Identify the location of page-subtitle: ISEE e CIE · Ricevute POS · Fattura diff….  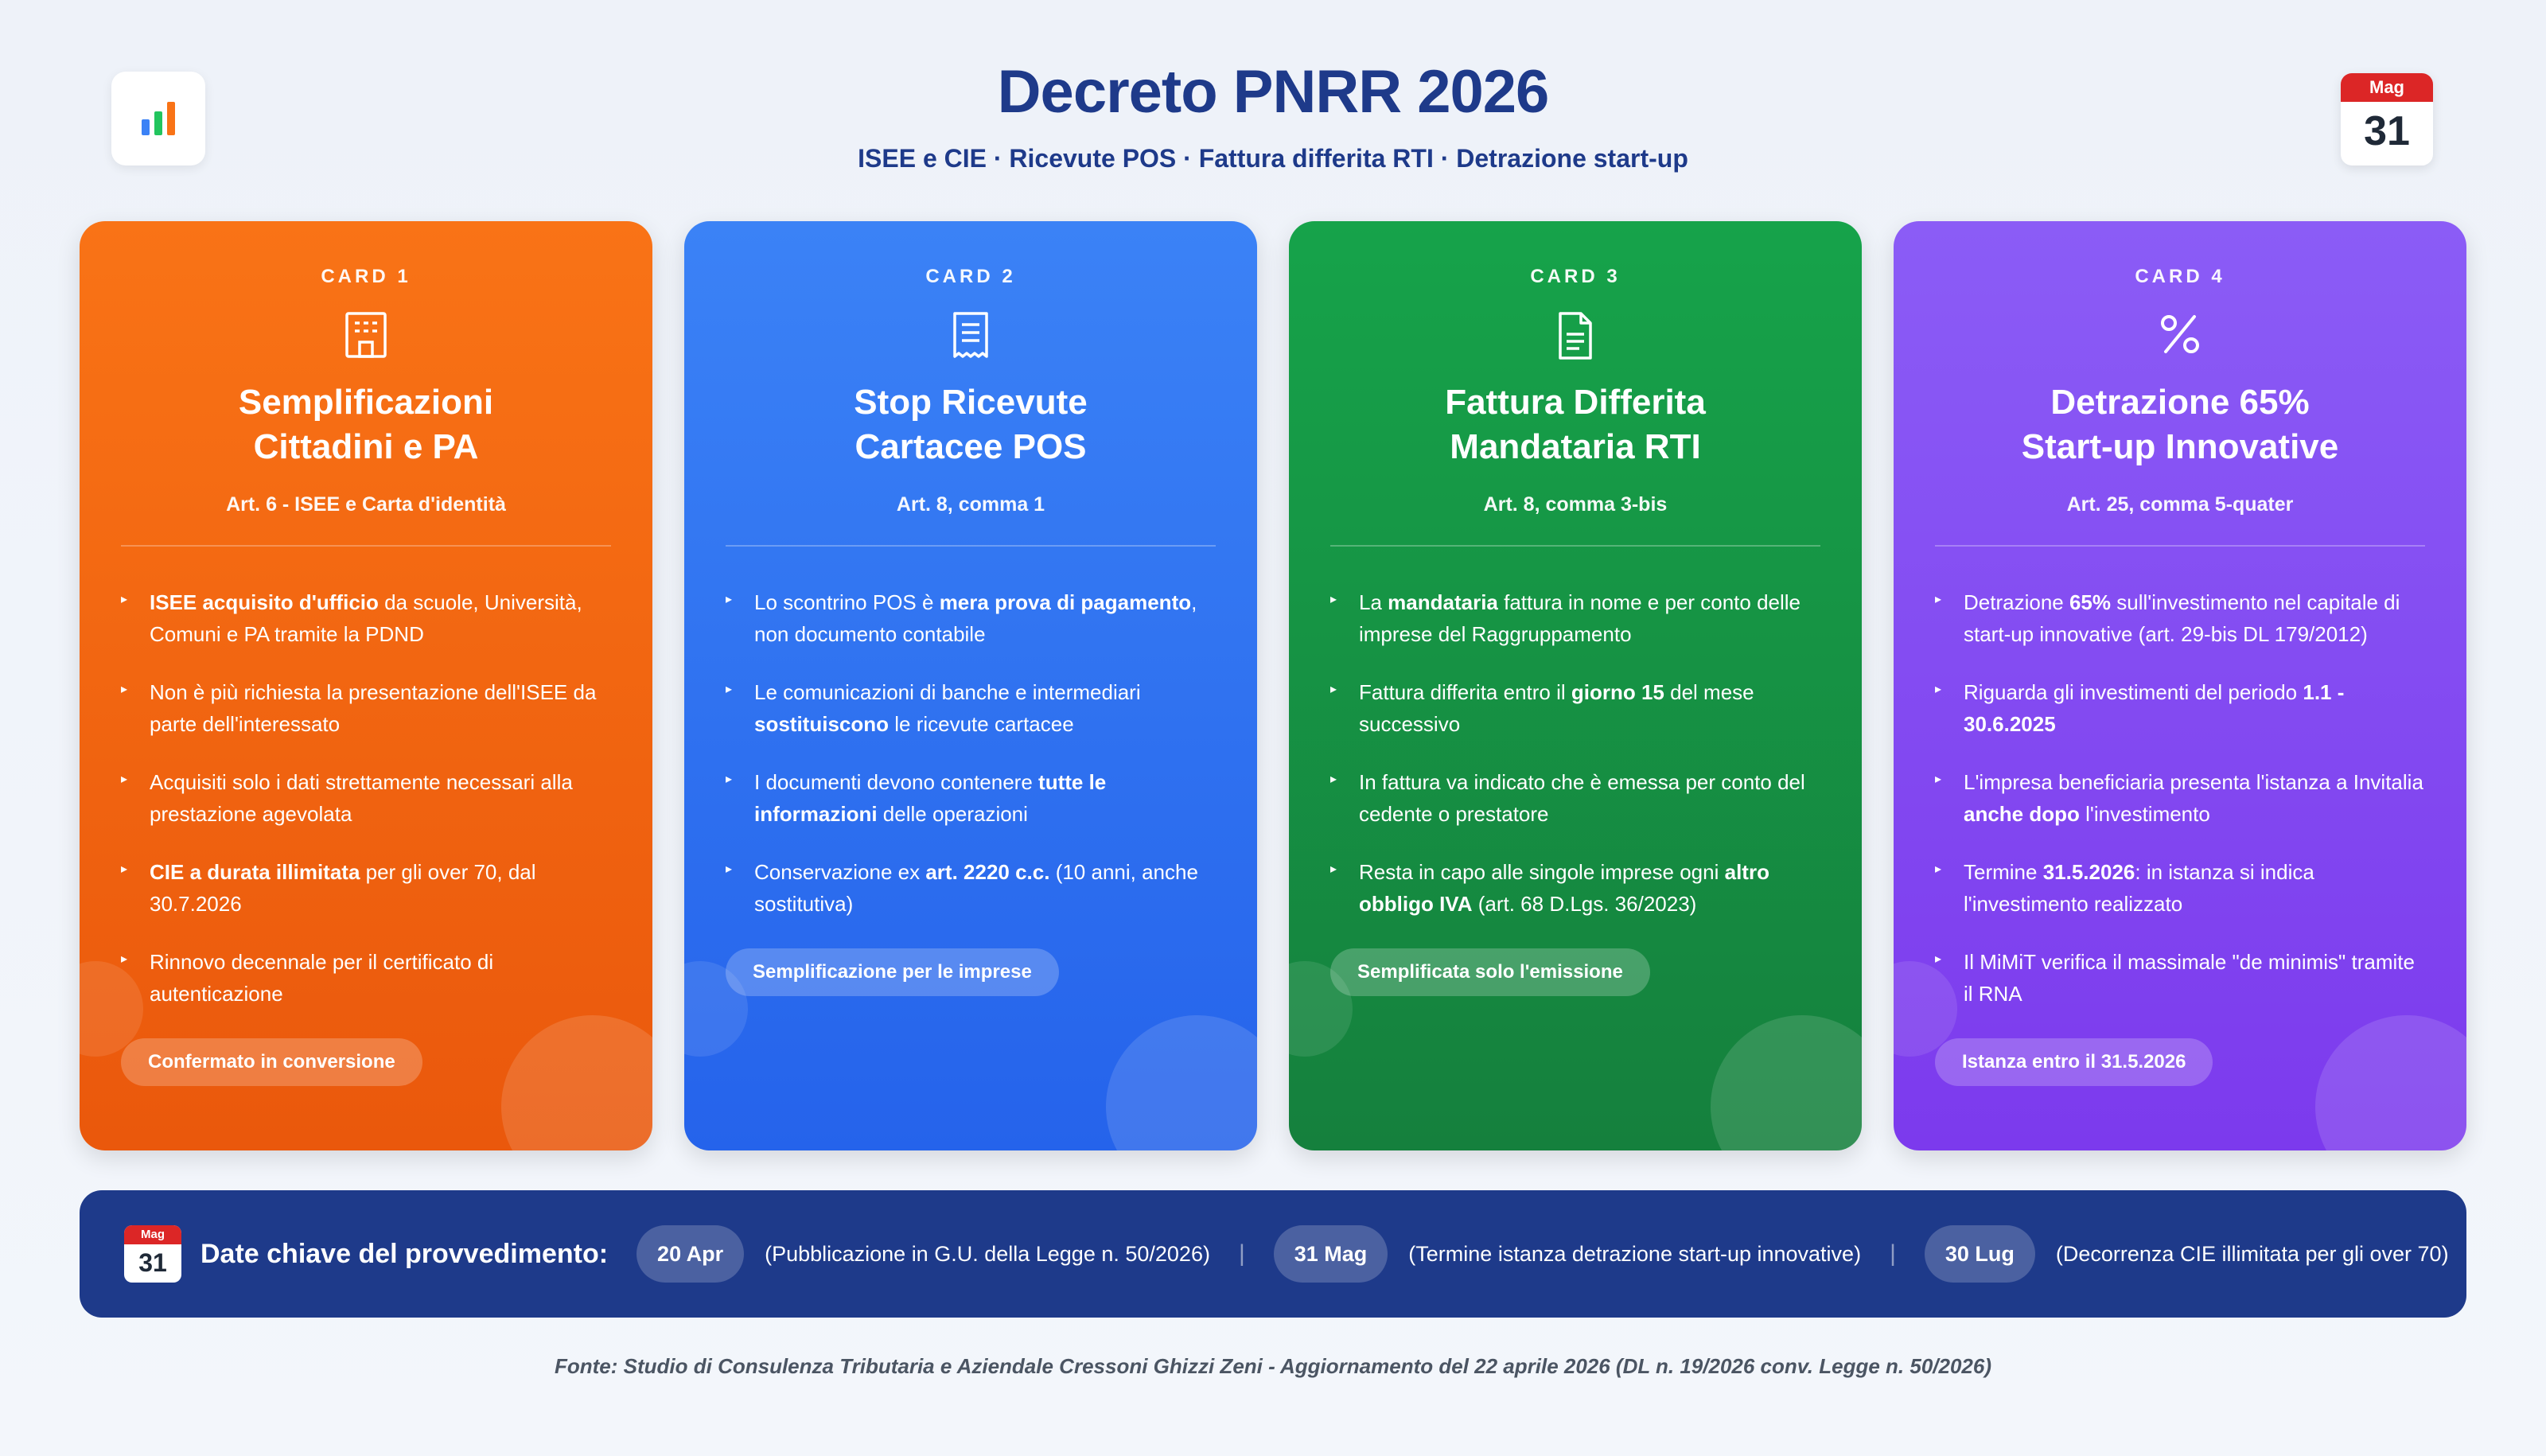
(1273, 158).